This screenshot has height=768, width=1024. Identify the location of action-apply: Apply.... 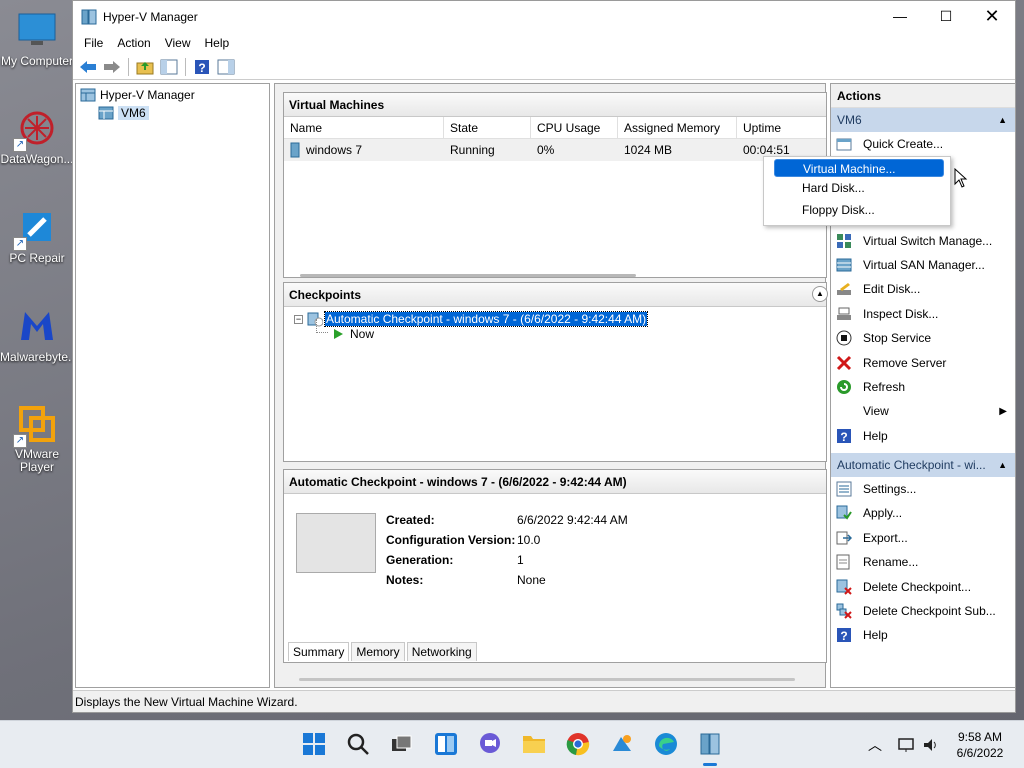
(923, 513).